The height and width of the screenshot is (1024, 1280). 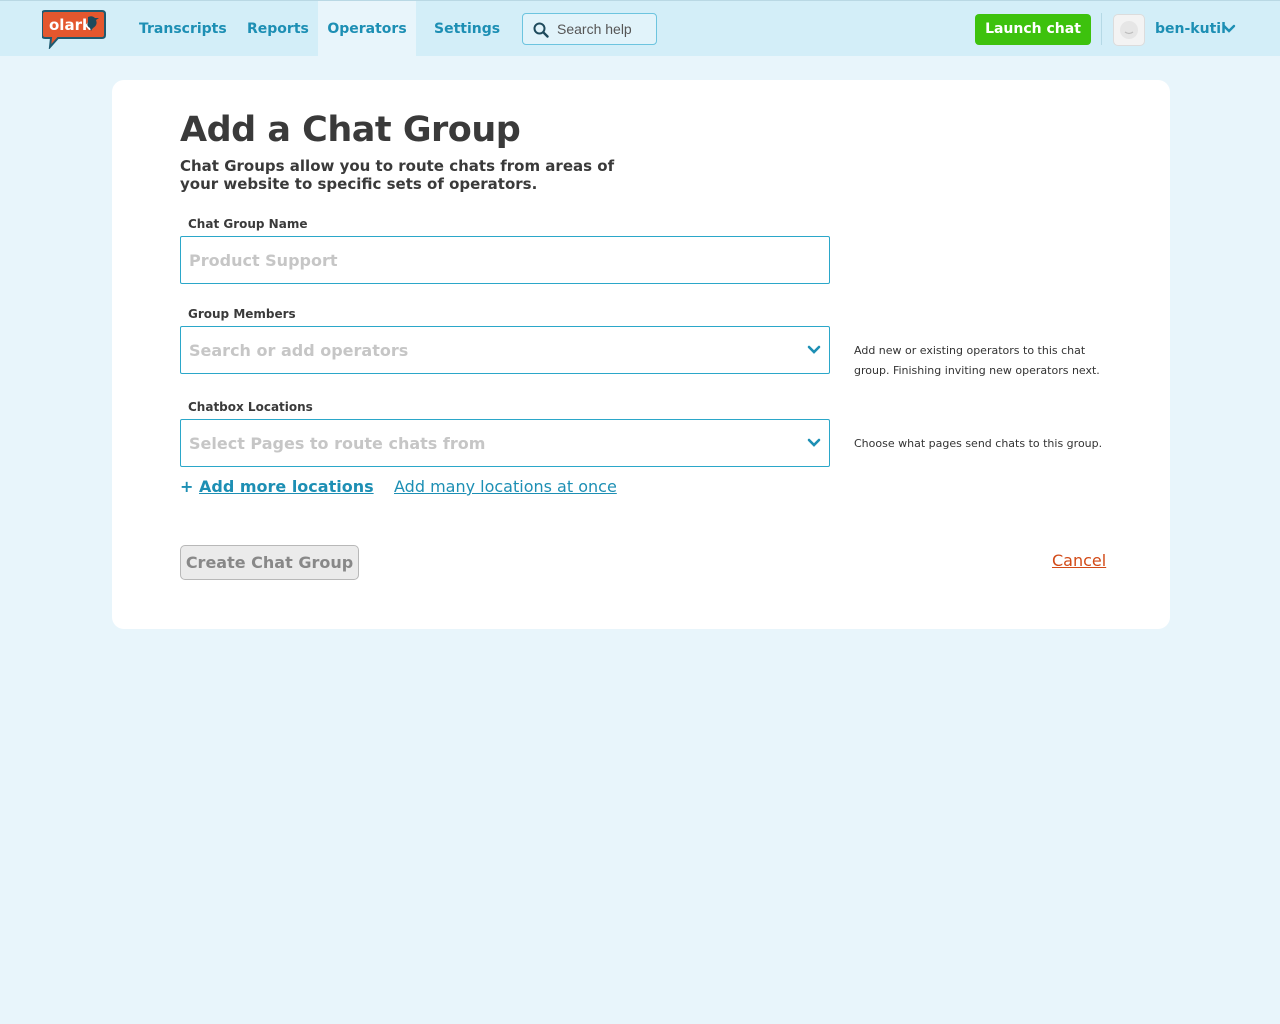 I want to click on chat-group-name-input, so click(x=505, y=260).